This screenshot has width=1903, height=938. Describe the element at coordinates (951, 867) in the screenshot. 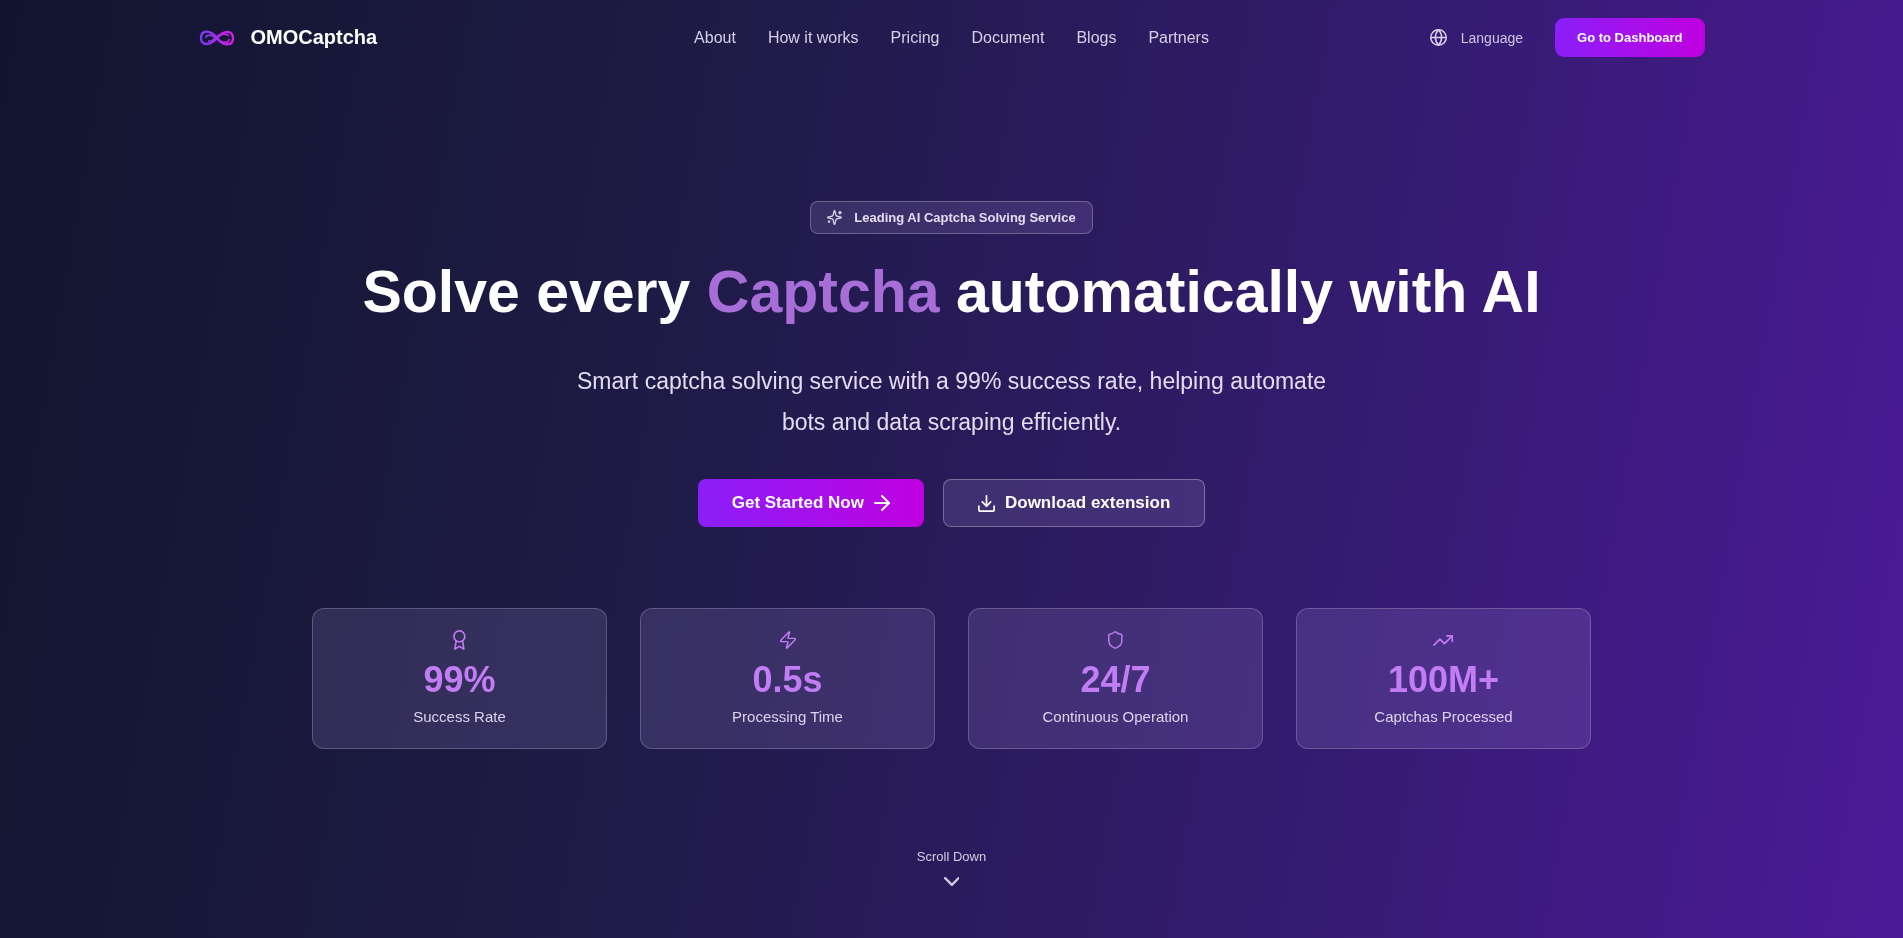

I see `scroll-down-button: Scroll Down` at that location.